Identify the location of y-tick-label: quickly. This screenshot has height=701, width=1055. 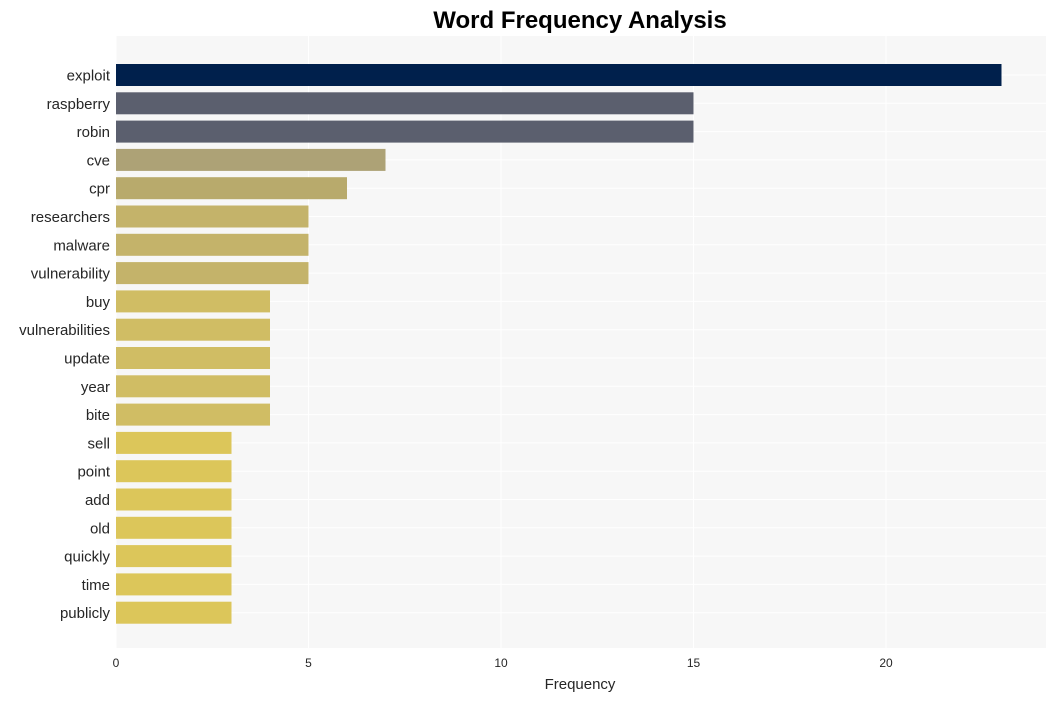
(87, 557).